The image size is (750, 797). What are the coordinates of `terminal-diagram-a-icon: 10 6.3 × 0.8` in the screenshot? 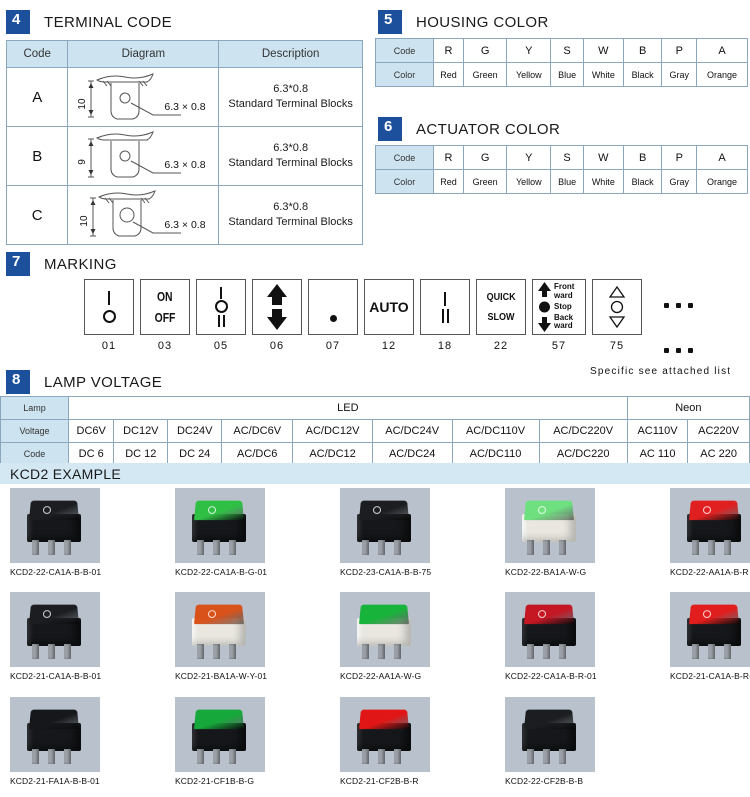 It's located at (141, 96).